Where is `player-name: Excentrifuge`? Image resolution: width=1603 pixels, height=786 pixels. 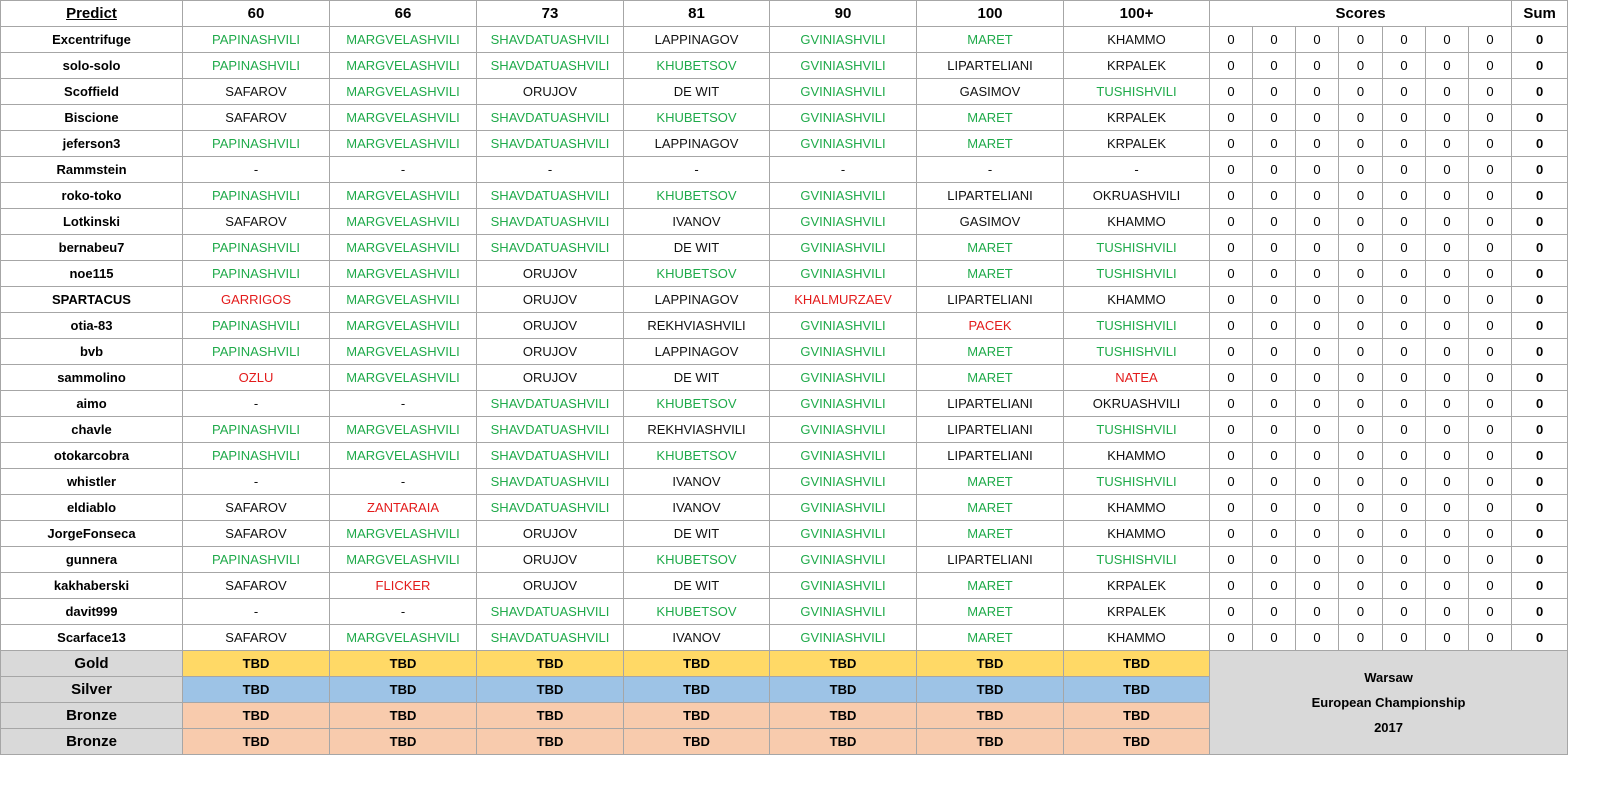 player-name: Excentrifuge is located at coordinates (91, 39).